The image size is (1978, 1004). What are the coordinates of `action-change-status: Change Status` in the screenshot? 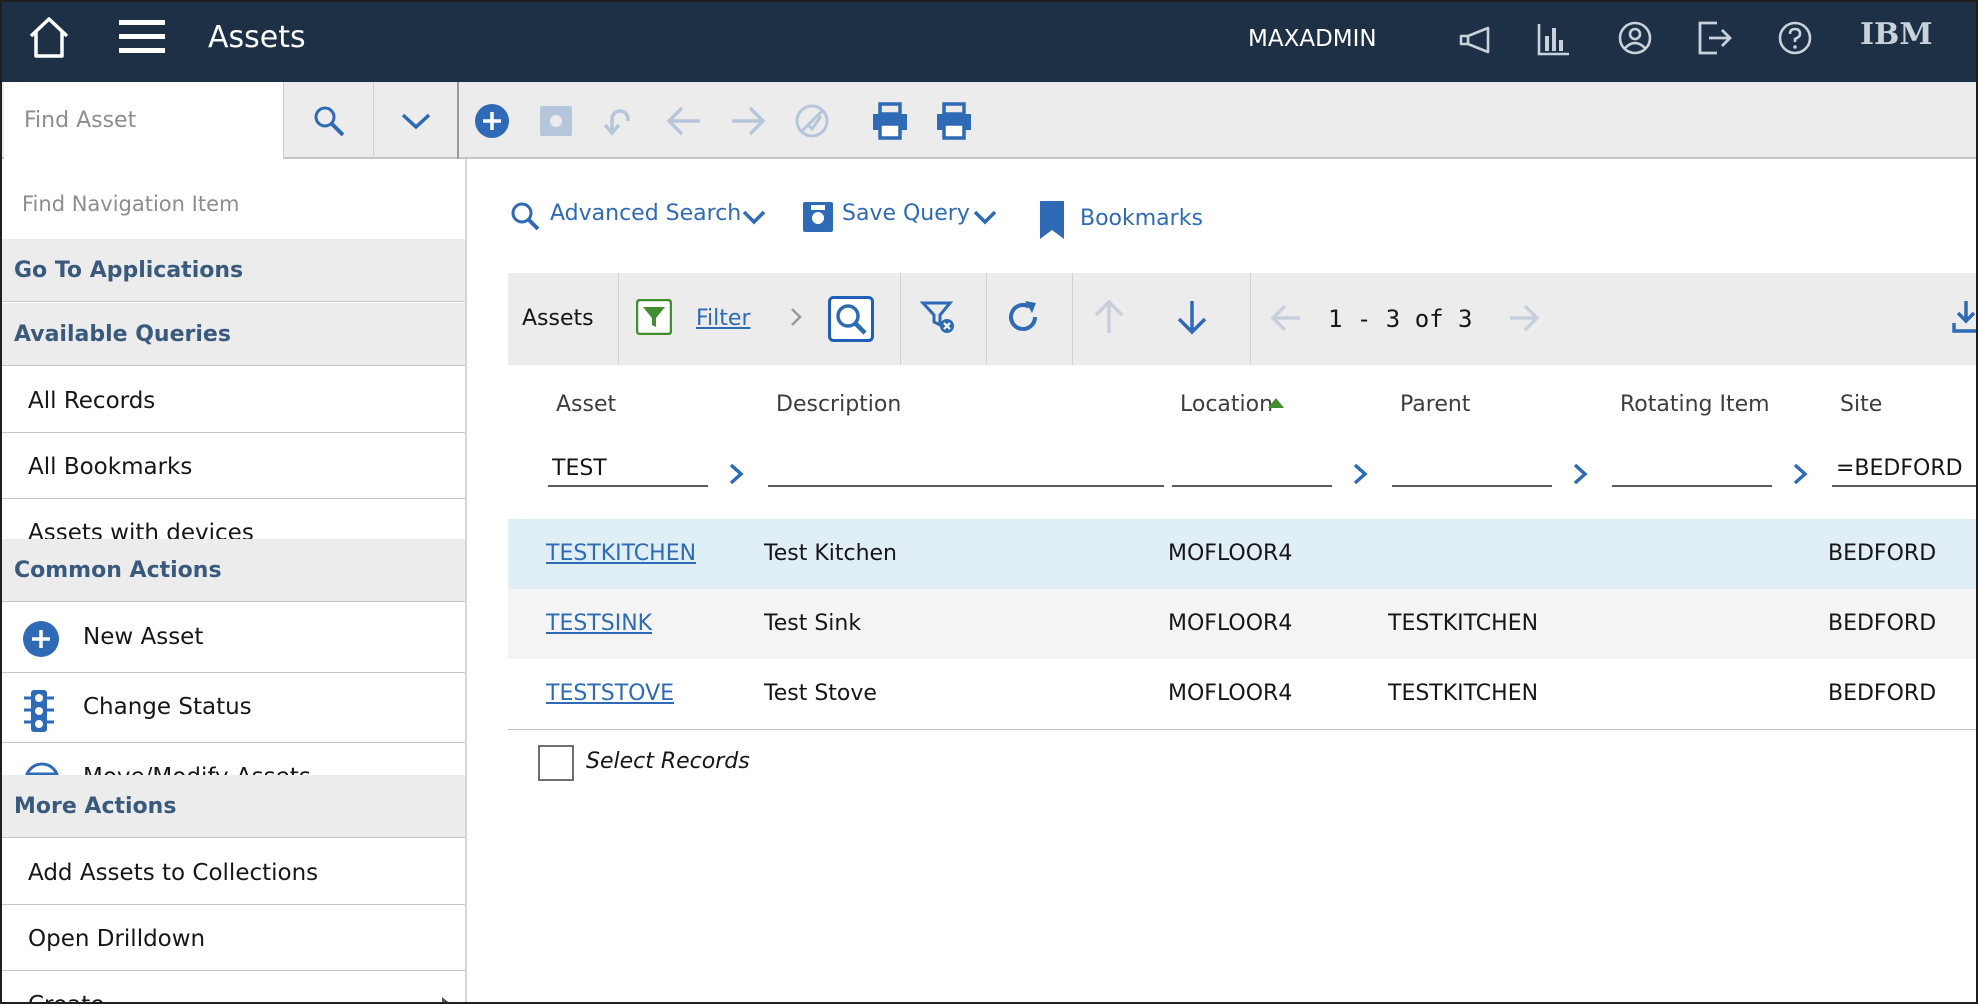 It's located at (233, 708).